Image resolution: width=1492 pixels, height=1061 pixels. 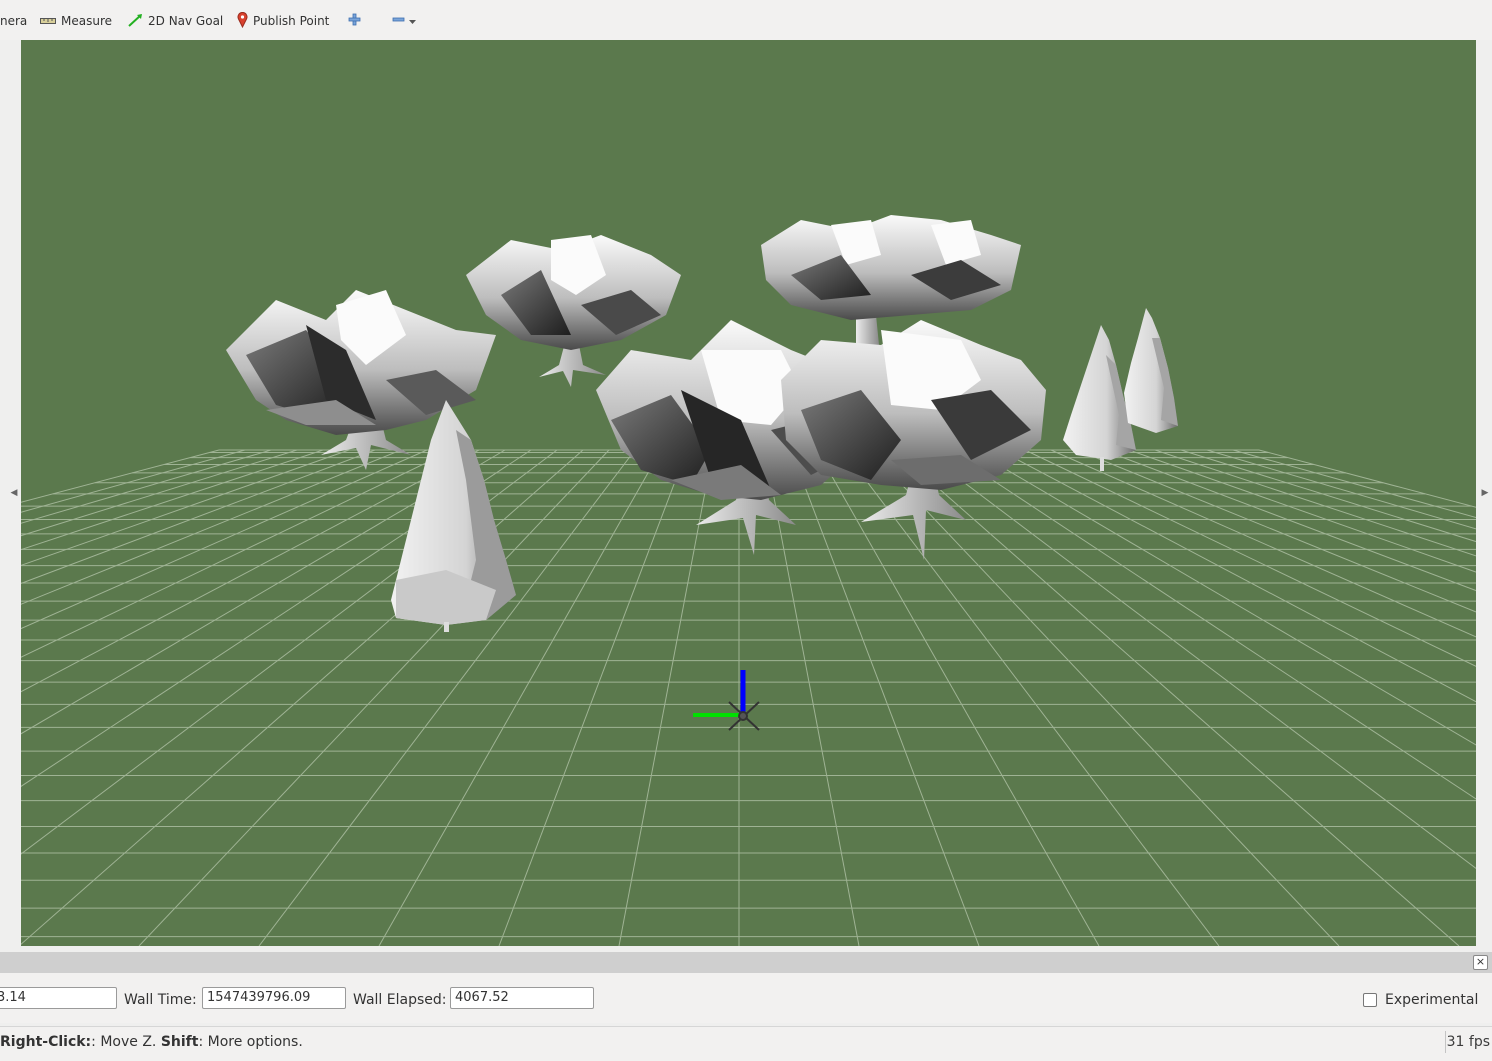 What do you see at coordinates (48, 21) in the screenshot?
I see `ruler-icon` at bounding box center [48, 21].